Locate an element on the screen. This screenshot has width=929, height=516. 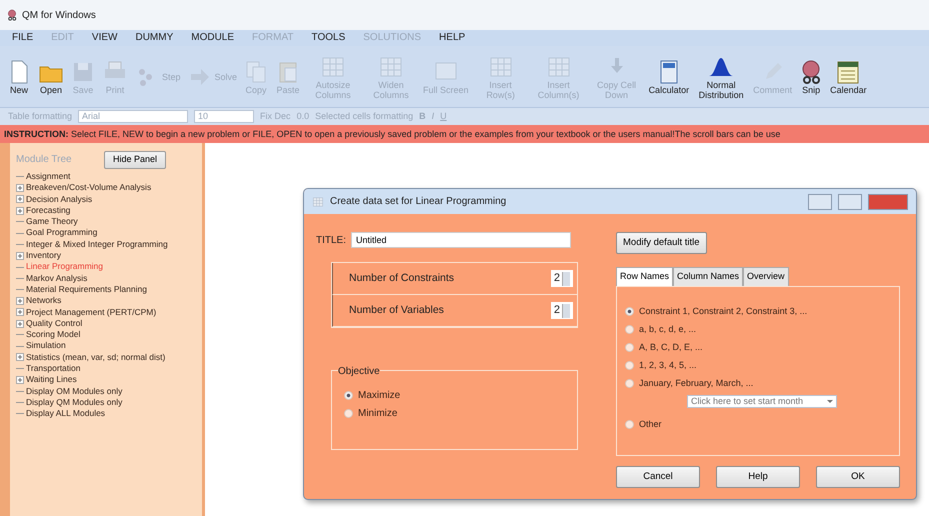
tree-item: Quality Control is located at coordinates (54, 324).